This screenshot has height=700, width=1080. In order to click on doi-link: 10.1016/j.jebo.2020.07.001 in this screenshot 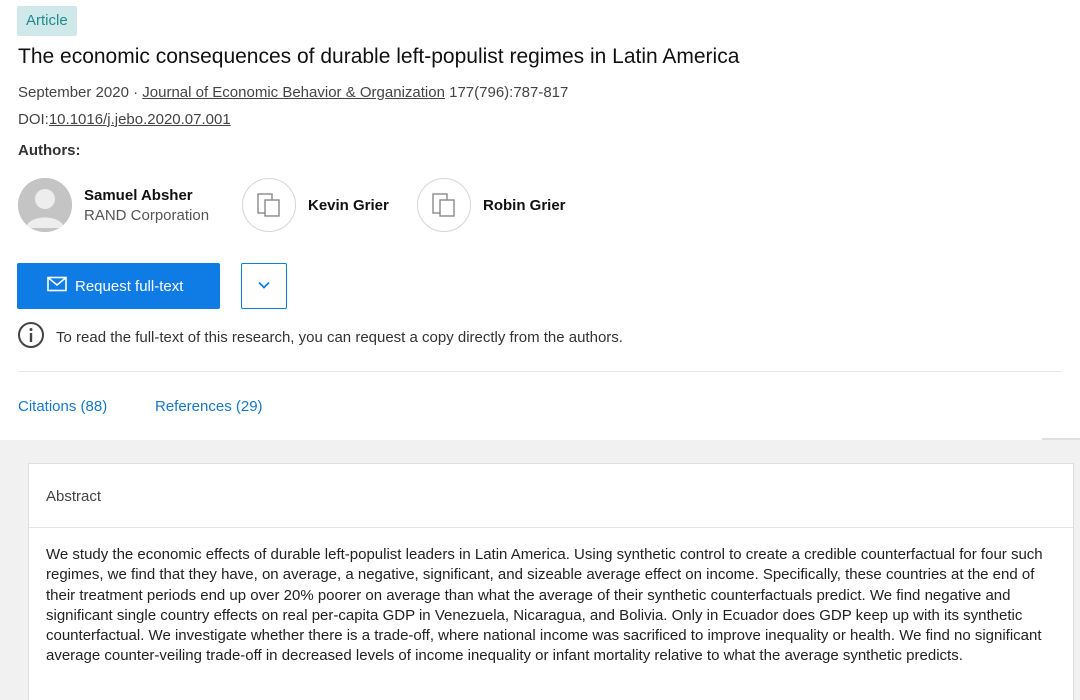, I will do `click(140, 119)`.